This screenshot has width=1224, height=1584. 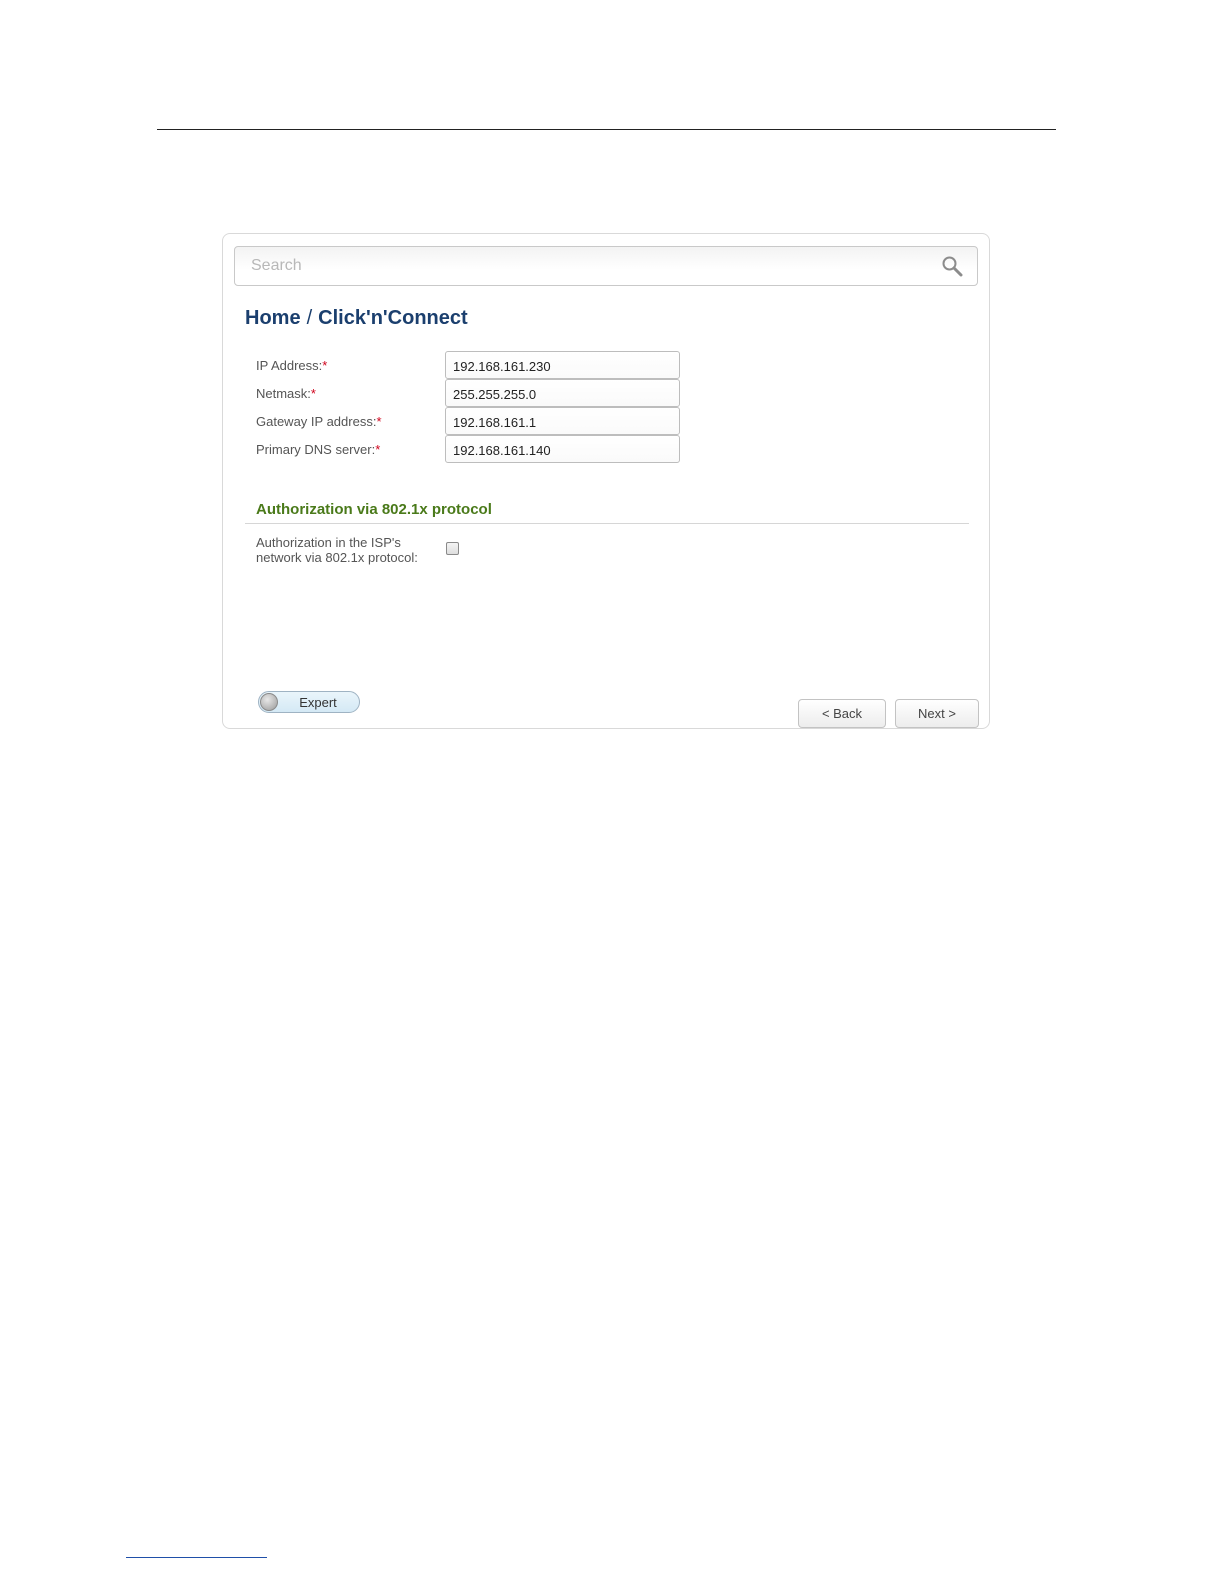 What do you see at coordinates (196, 1557) in the screenshot?
I see `footnote-rule` at bounding box center [196, 1557].